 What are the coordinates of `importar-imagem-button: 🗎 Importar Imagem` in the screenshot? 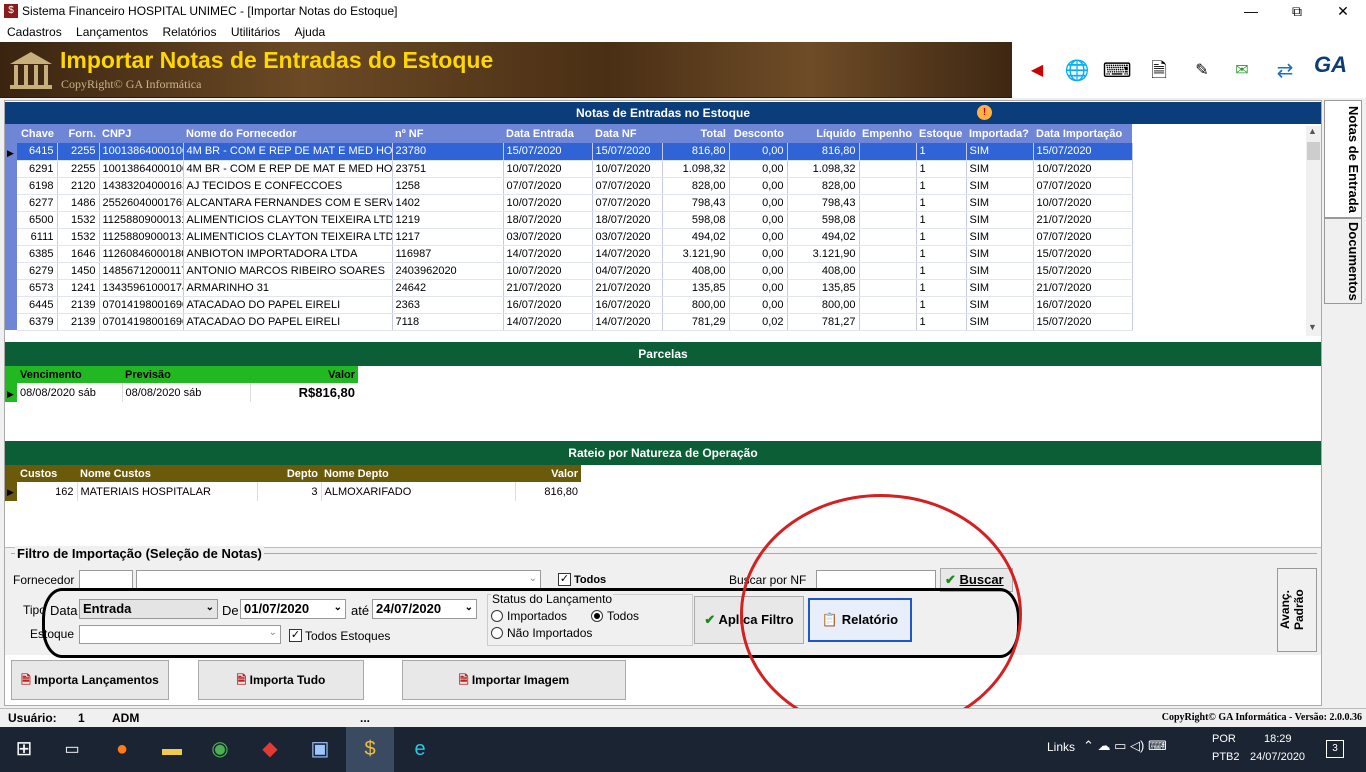 It's located at (514, 680).